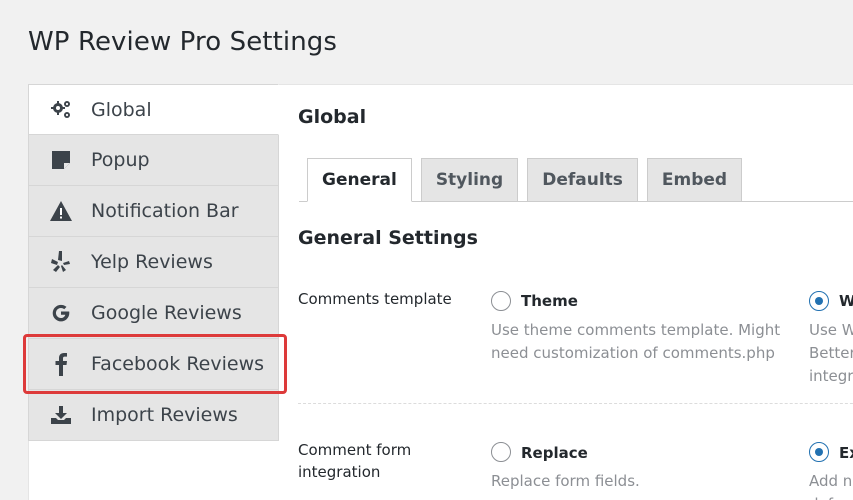  What do you see at coordinates (825, 496) in the screenshot?
I see `option-desc-extend-line2: defa` at bounding box center [825, 496].